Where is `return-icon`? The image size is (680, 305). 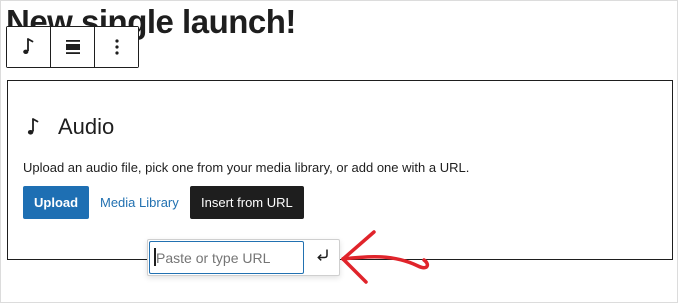
return-icon is located at coordinates (323, 257).